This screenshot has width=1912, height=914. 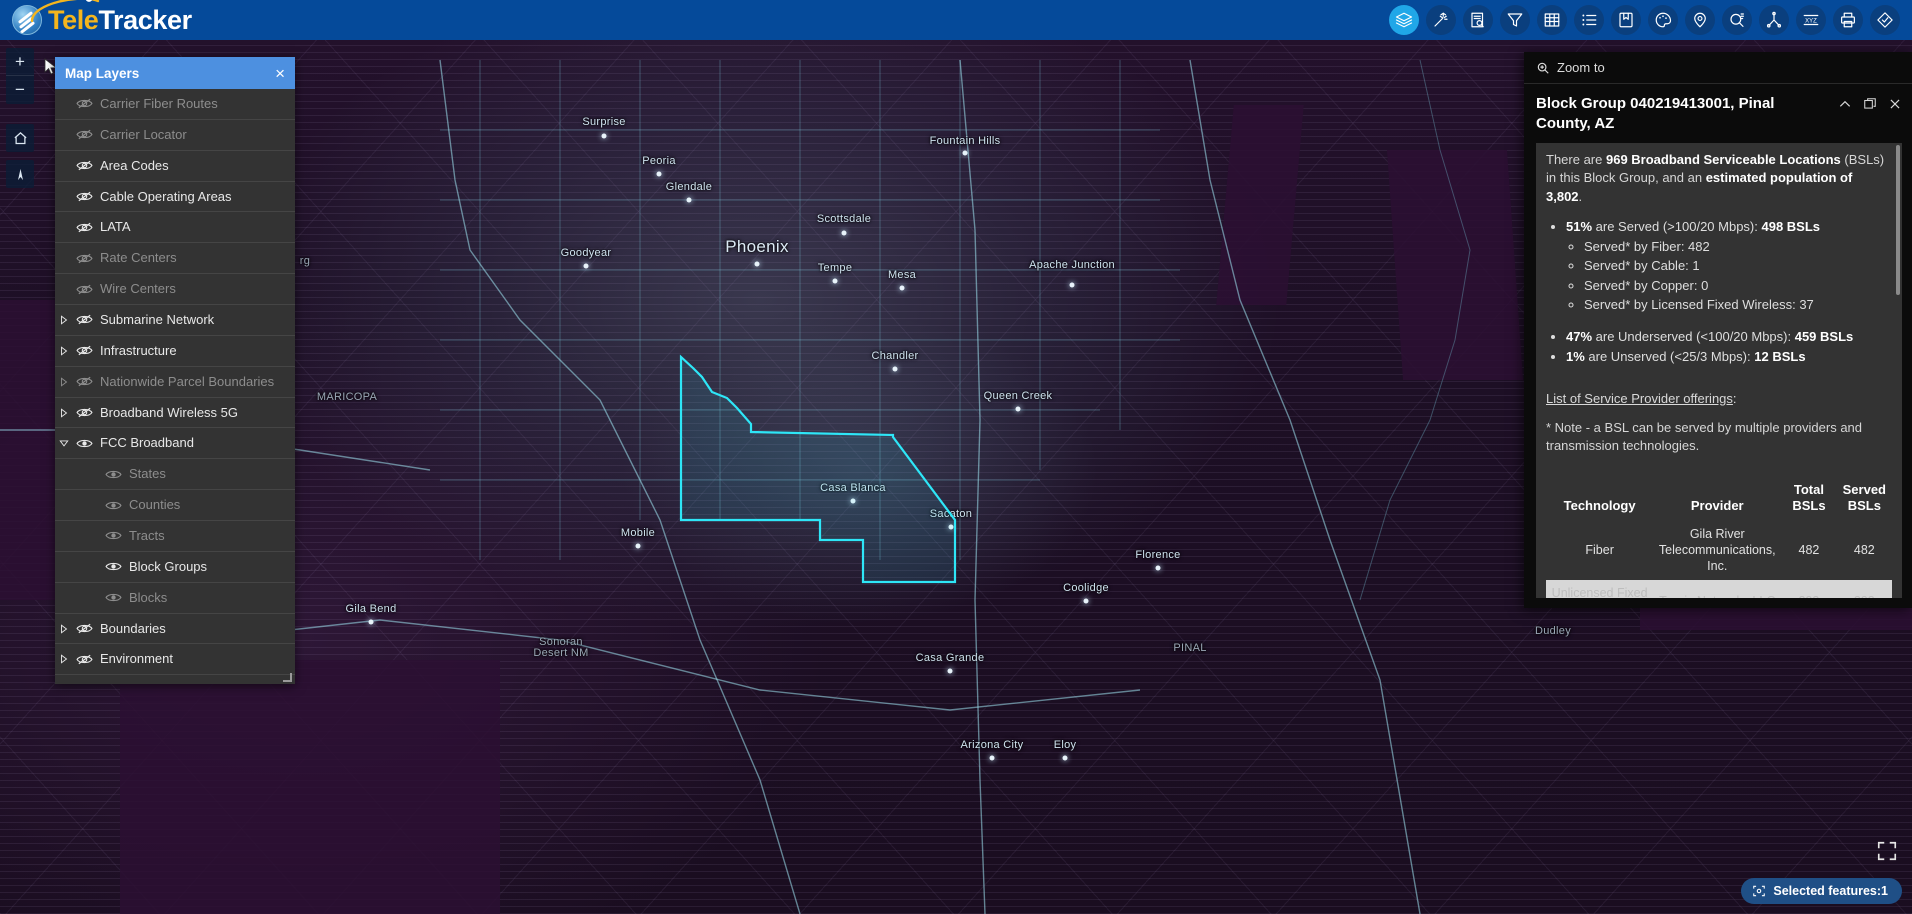 I want to click on map-place-label: Goodyear, so click(x=586, y=253).